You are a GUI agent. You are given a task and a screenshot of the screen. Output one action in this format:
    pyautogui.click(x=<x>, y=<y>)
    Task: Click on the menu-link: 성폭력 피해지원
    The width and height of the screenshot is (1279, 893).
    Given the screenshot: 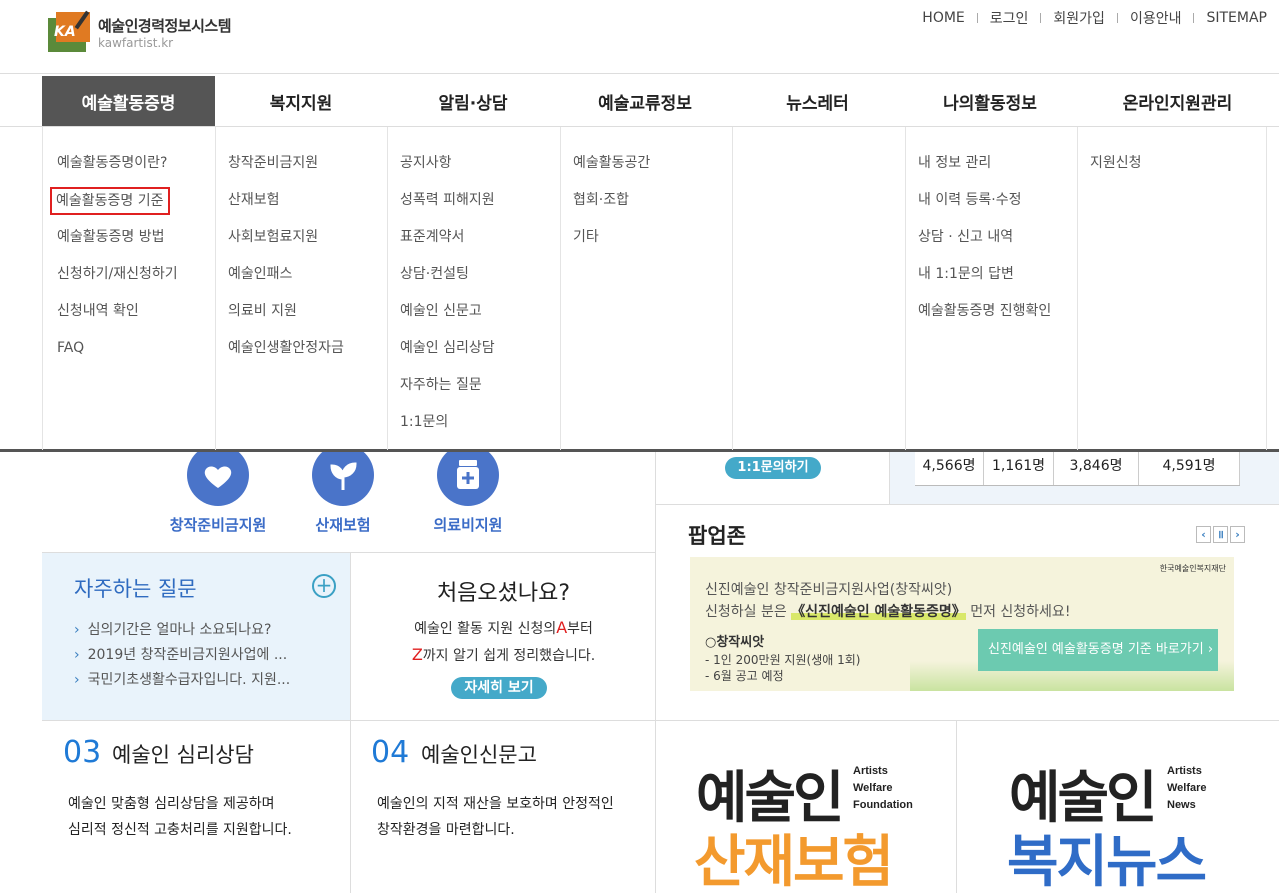 What is the action you would take?
    pyautogui.click(x=480, y=208)
    